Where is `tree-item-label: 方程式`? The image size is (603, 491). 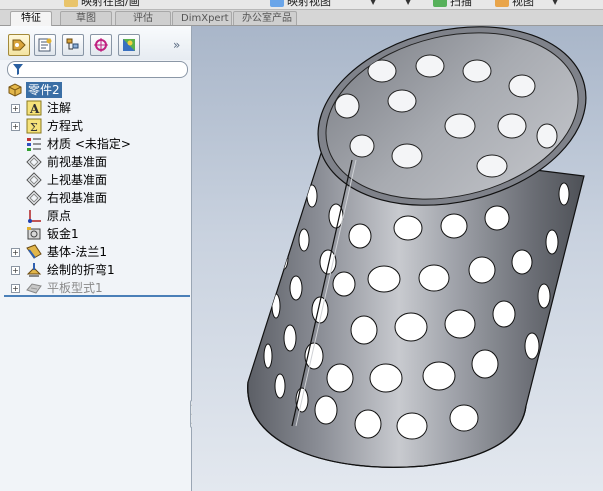
tree-item-label: 方程式 is located at coordinates (65, 126).